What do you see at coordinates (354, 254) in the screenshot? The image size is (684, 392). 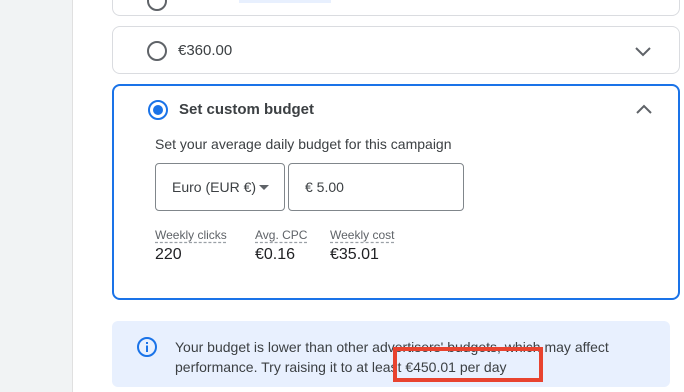 I see `metric-value: €35.01` at bounding box center [354, 254].